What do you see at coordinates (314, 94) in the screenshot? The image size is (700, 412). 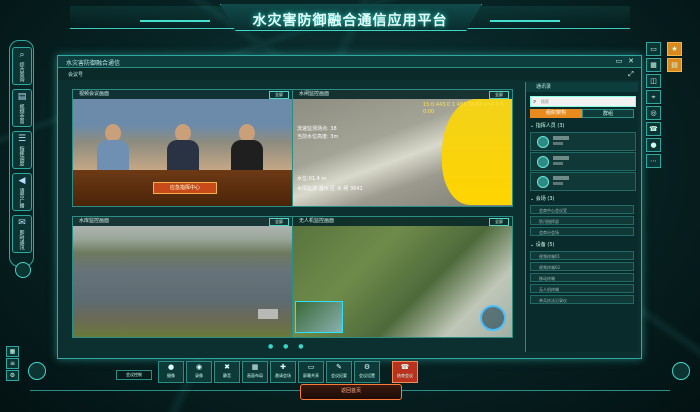 I see `pane-title: 水闸监控画面` at bounding box center [314, 94].